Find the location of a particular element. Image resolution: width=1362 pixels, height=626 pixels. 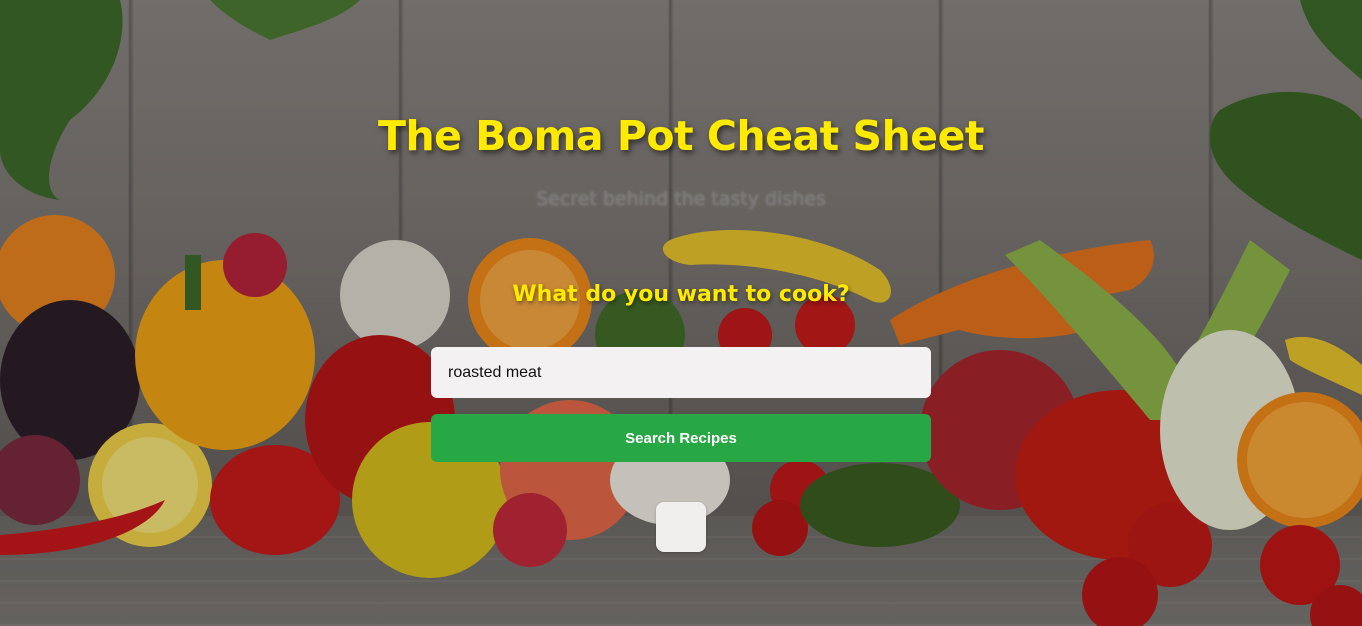

results-container is located at coordinates (681, 527).